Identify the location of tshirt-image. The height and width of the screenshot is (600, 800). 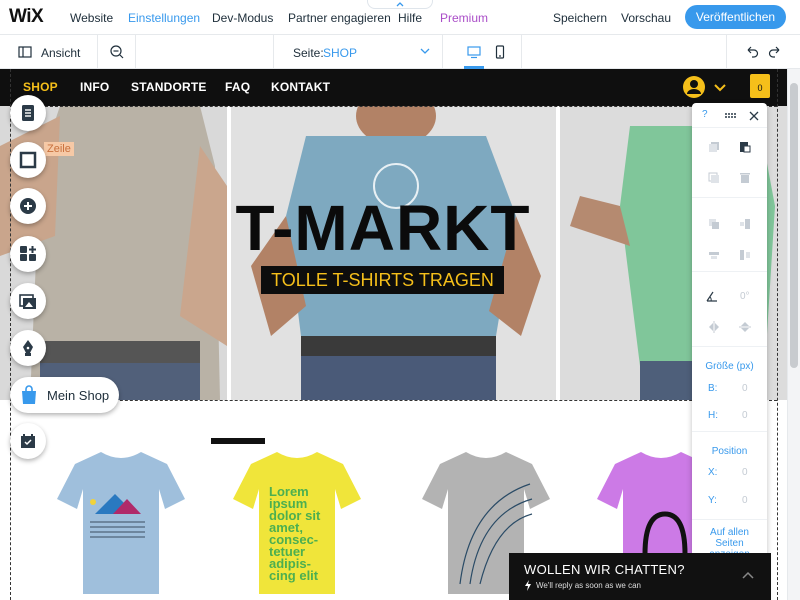
(121, 523).